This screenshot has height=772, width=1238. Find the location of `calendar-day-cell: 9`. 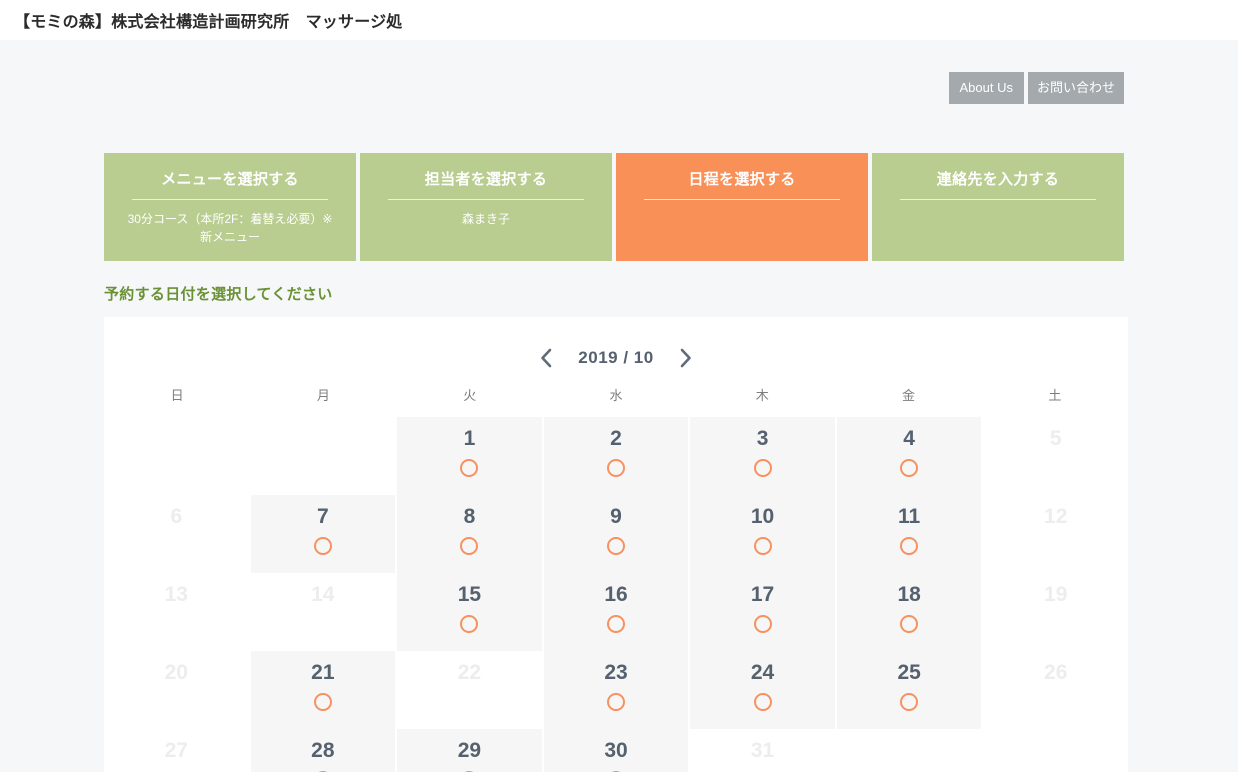

calendar-day-cell: 9 is located at coordinates (616, 534).